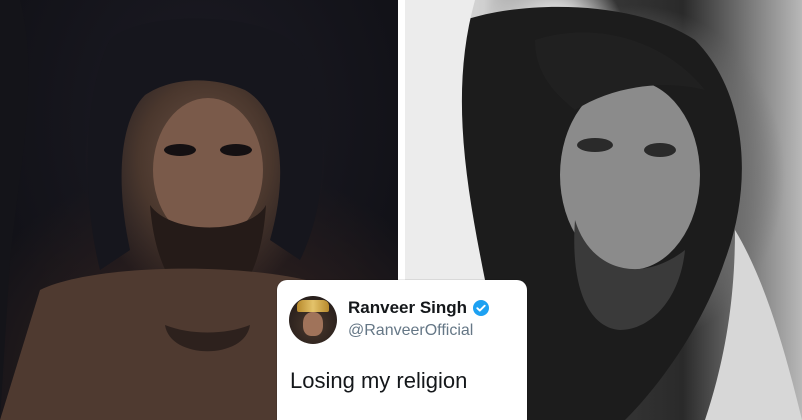 This screenshot has width=802, height=420. I want to click on verified-badge-icon, so click(481, 308).